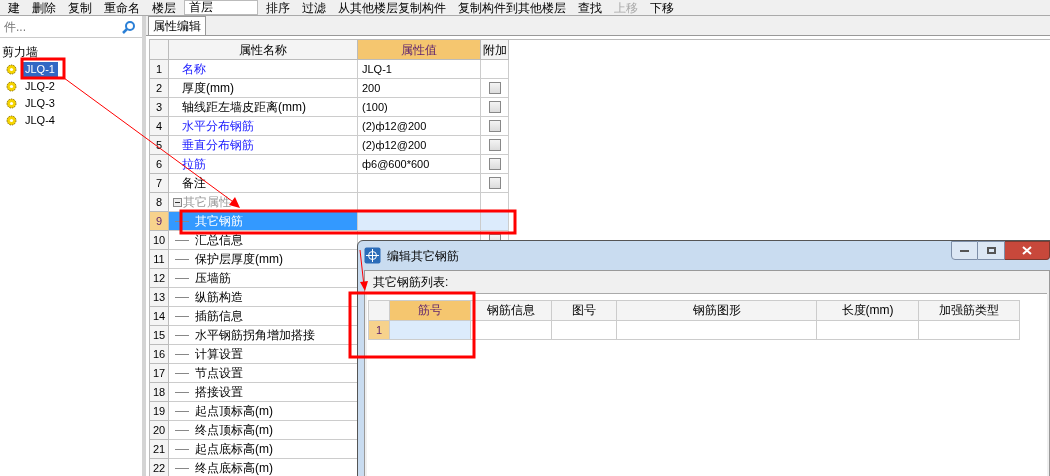 The image size is (1050, 476). I want to click on row-number: 6, so click(159, 164).